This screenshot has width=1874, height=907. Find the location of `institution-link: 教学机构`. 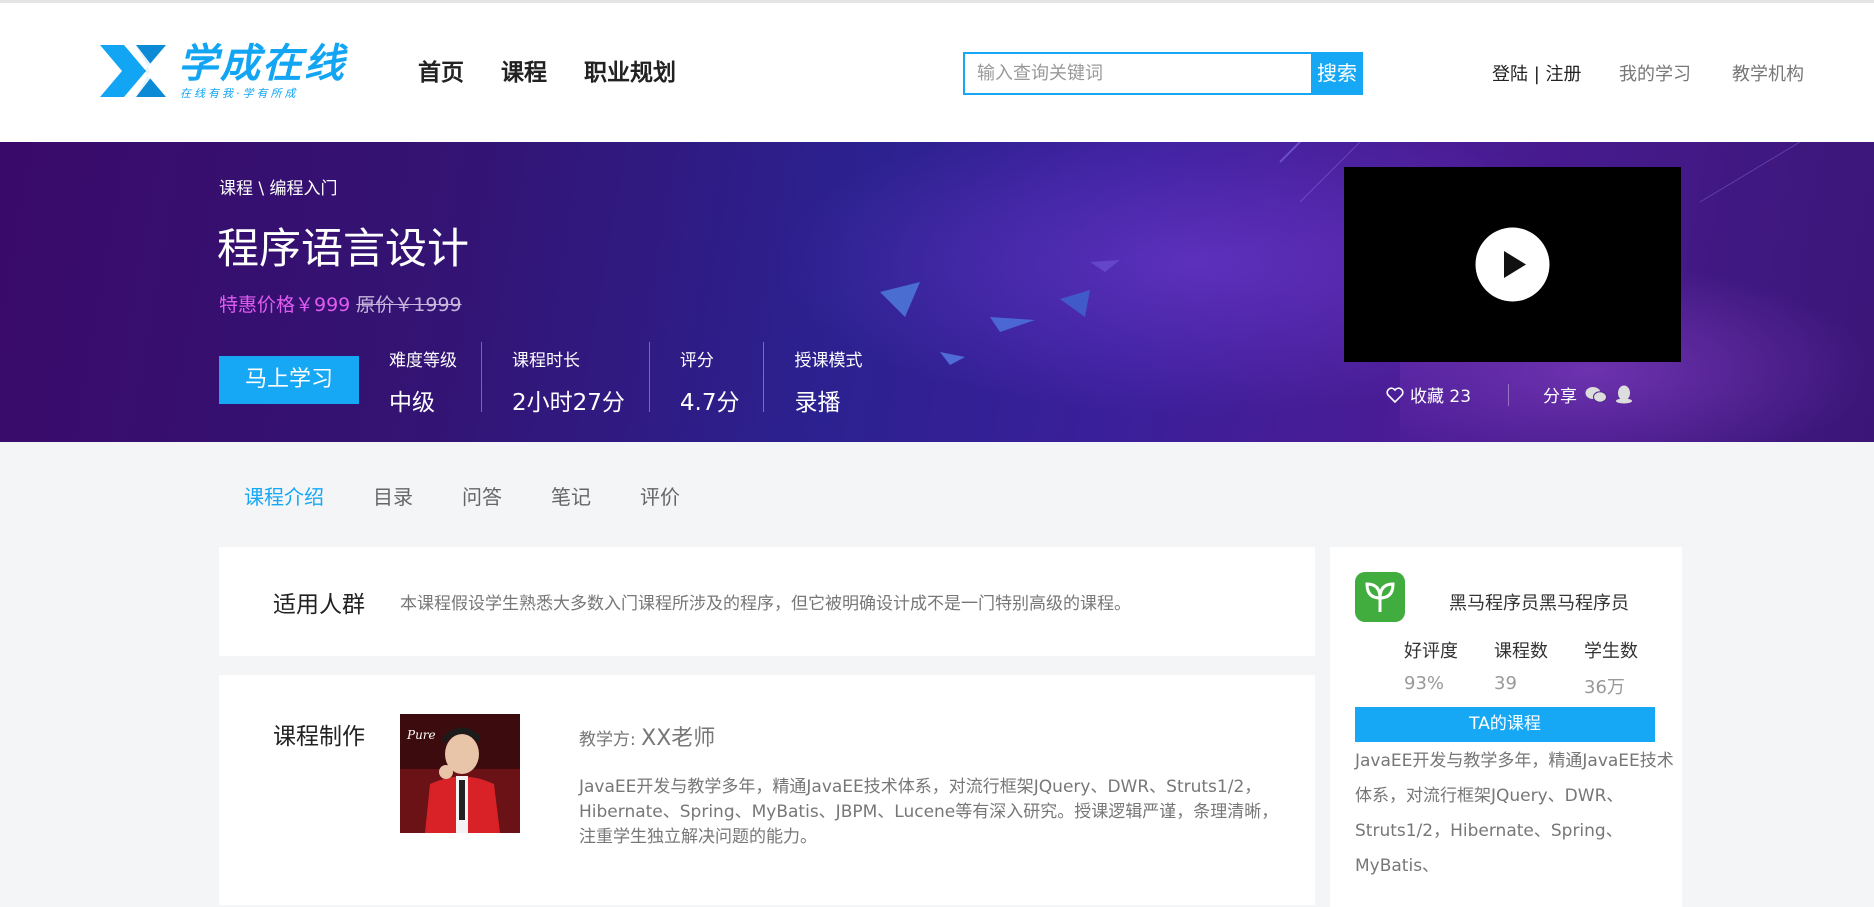

institution-link: 教学机构 is located at coordinates (1768, 73).